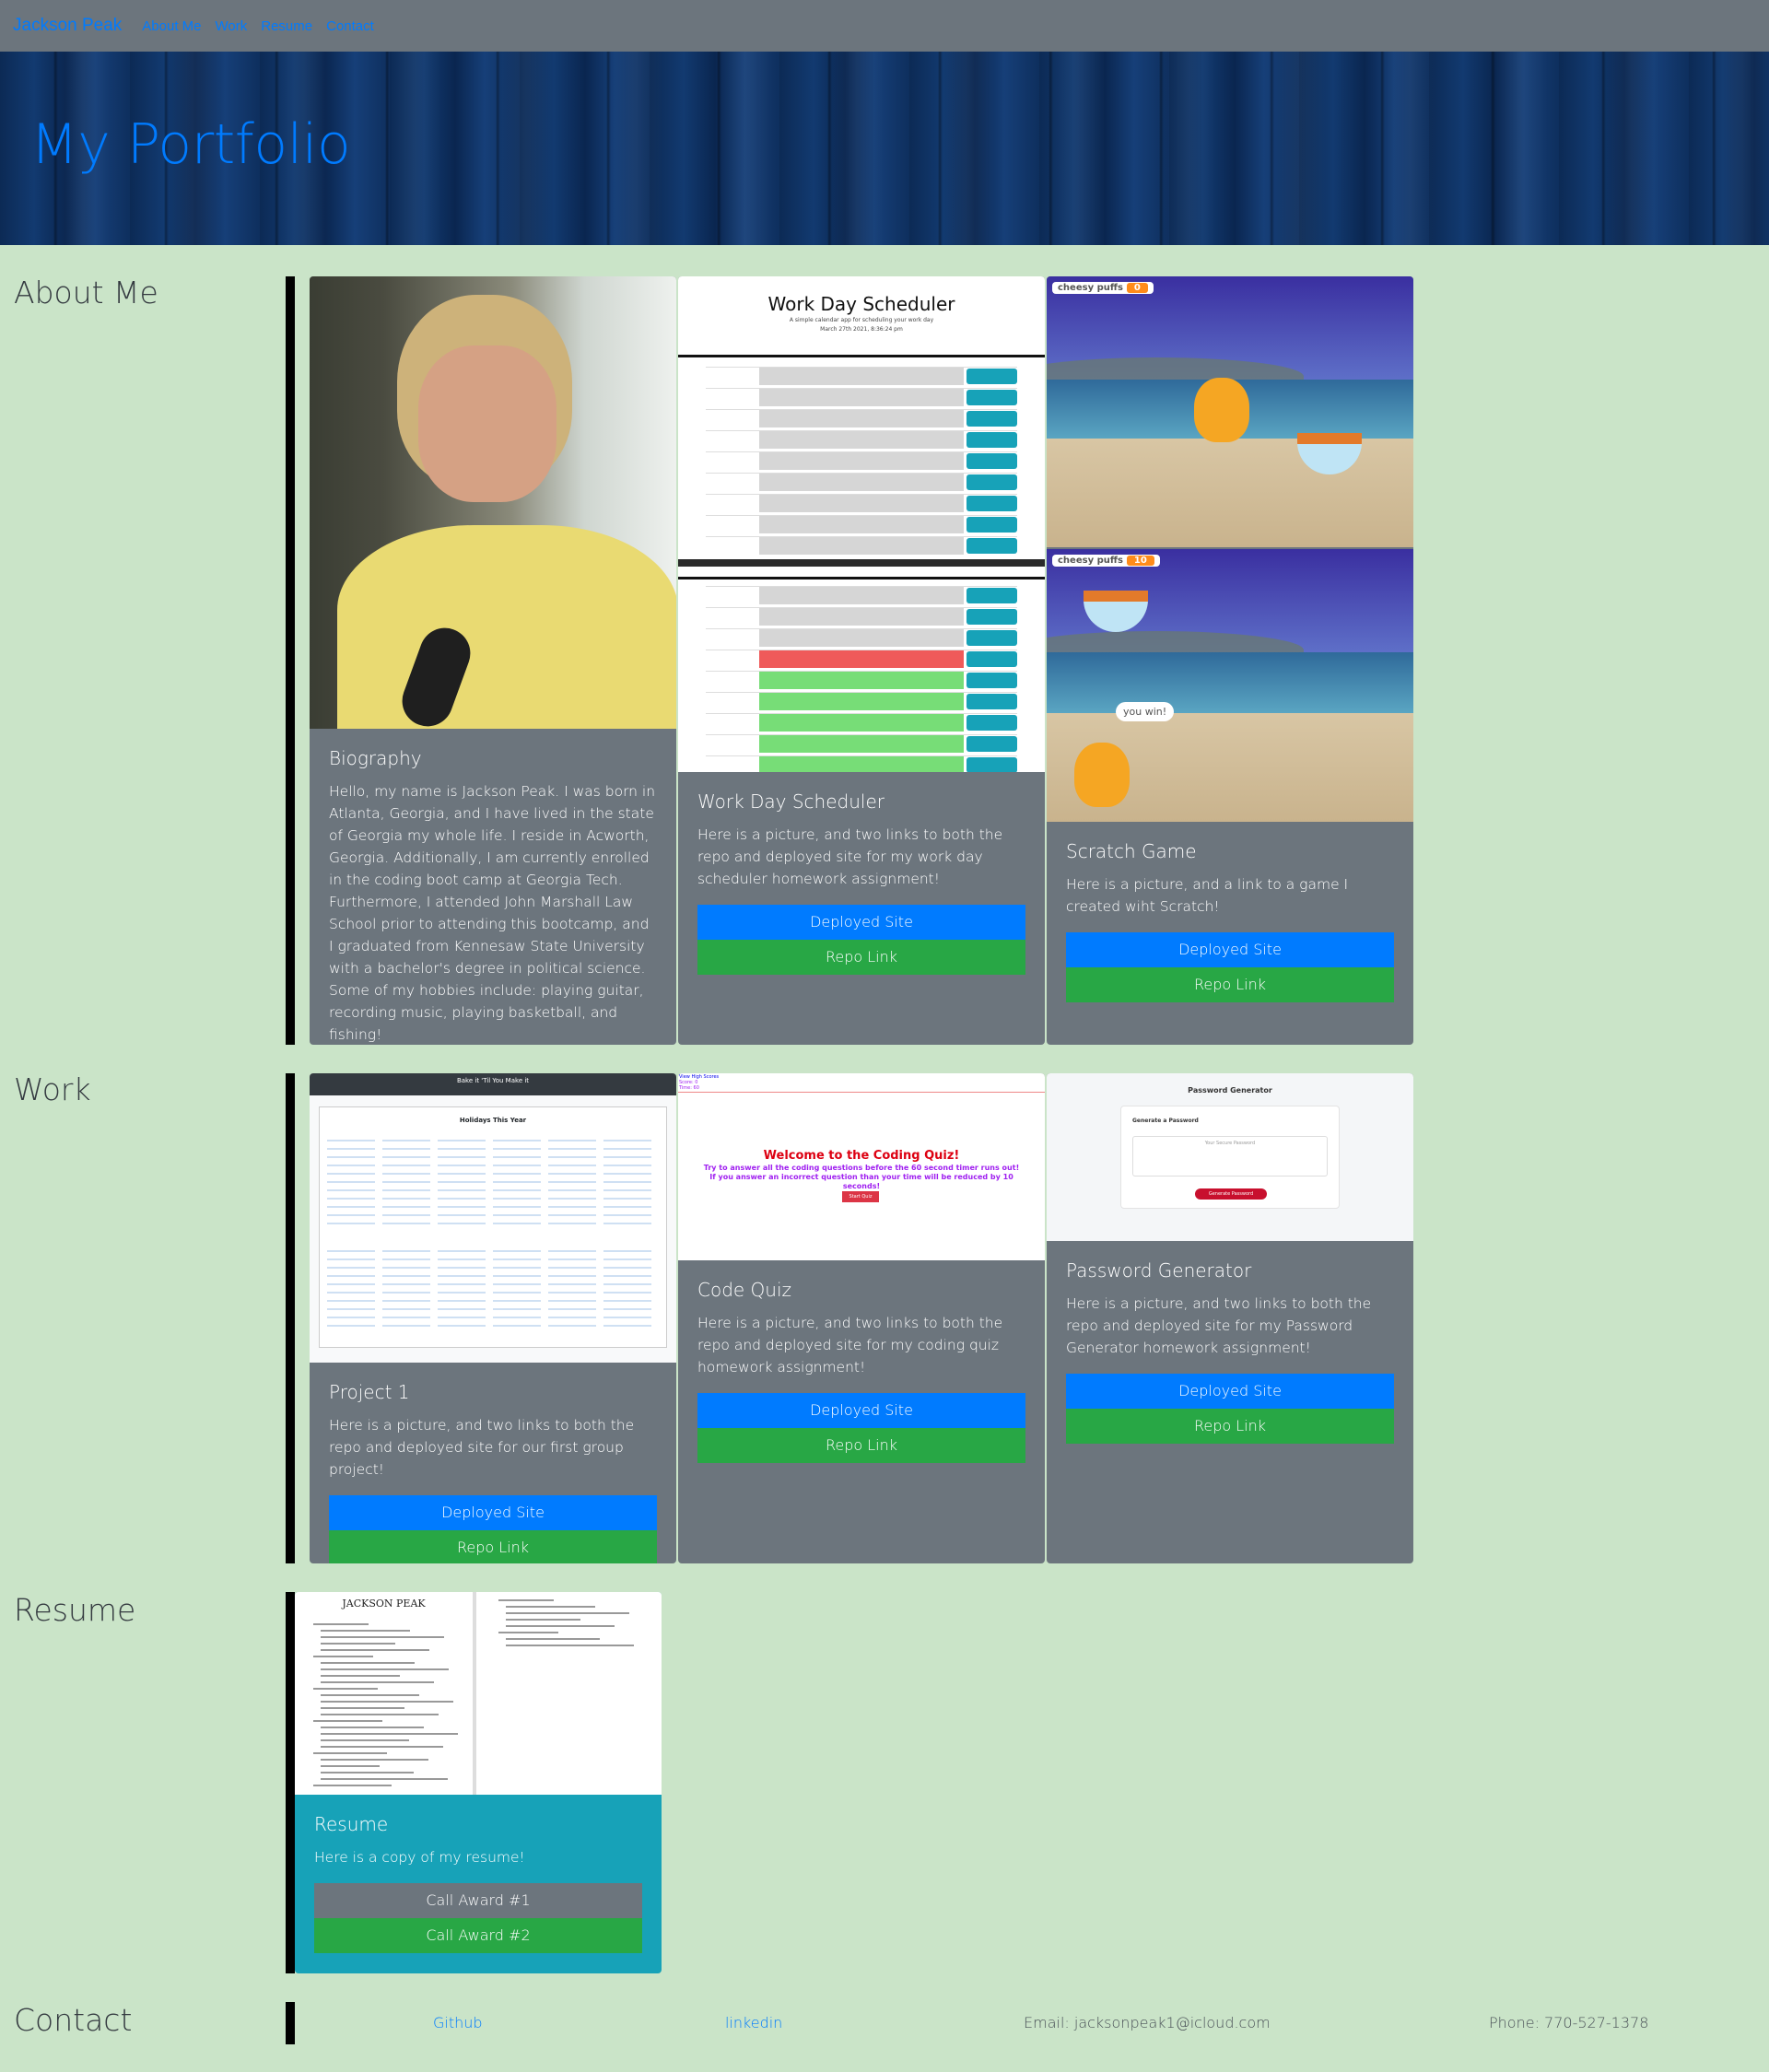  I want to click on scratch-screenshot-2: cheesy puffs 10 you win!, so click(1230, 685).